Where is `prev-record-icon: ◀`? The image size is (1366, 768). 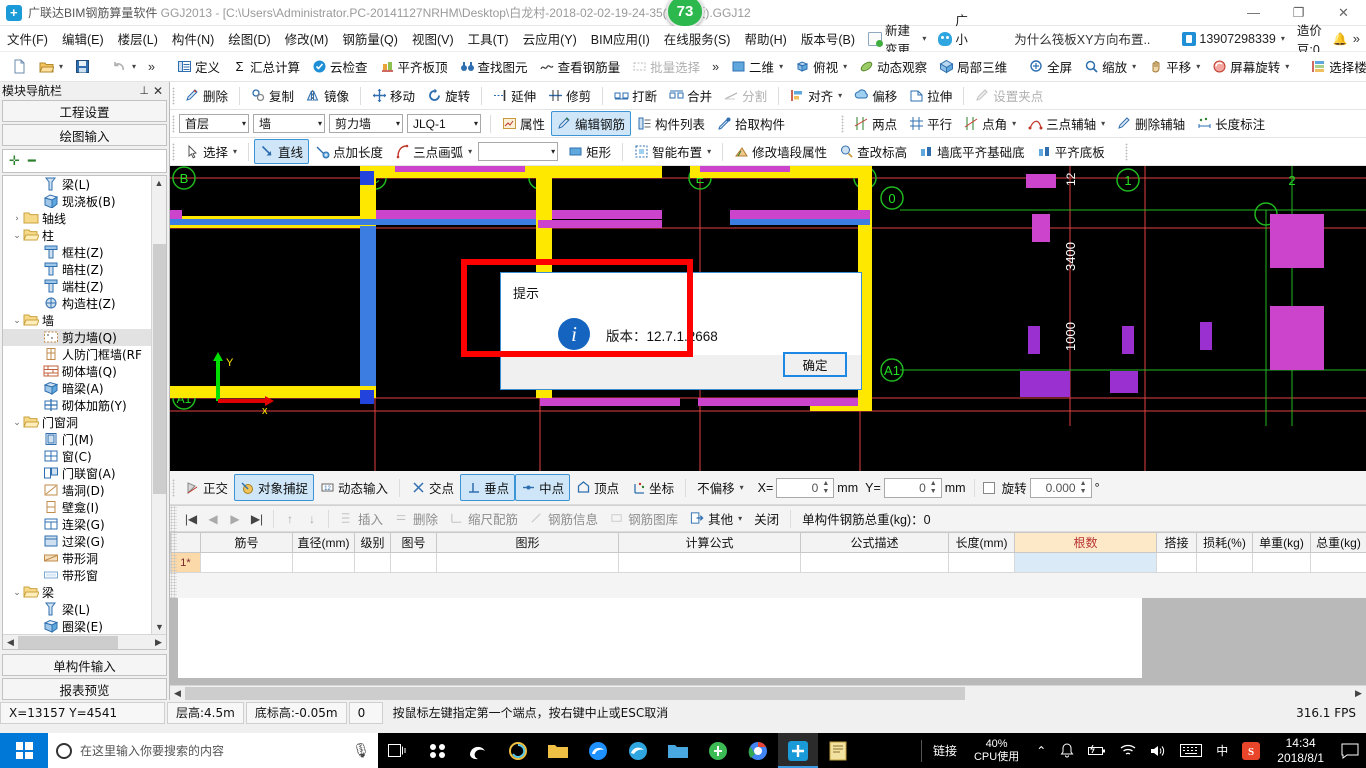 prev-record-icon: ◀ is located at coordinates (213, 519).